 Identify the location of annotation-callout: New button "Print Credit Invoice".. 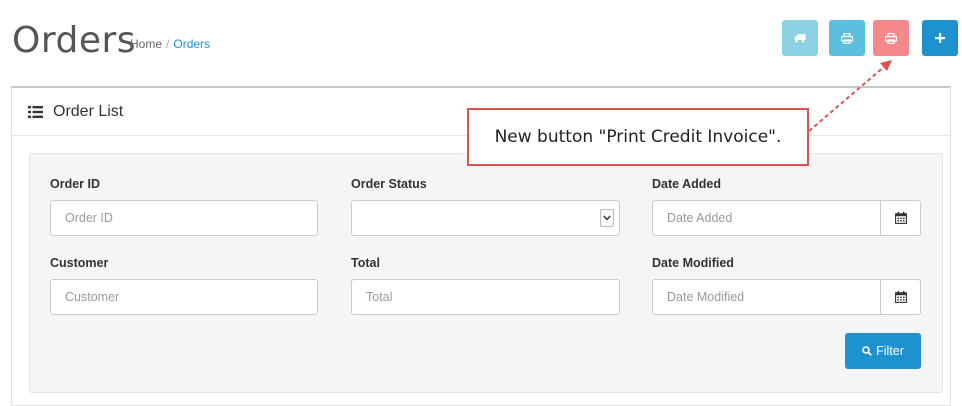
(638, 137).